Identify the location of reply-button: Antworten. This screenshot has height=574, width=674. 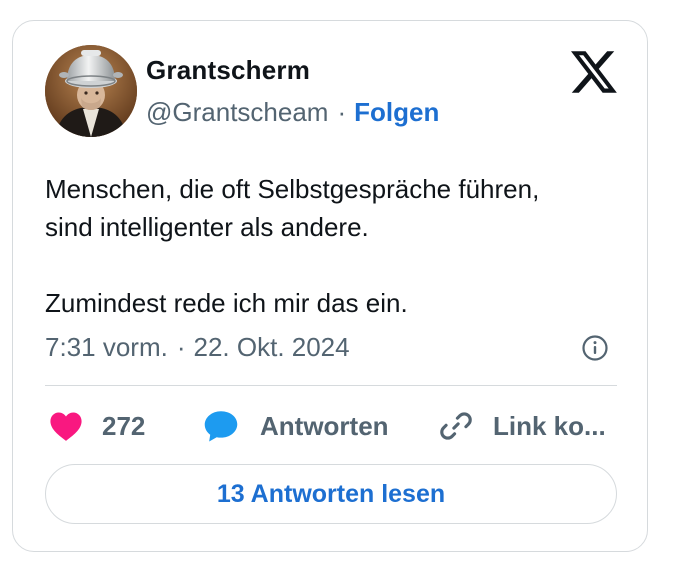
(296, 426).